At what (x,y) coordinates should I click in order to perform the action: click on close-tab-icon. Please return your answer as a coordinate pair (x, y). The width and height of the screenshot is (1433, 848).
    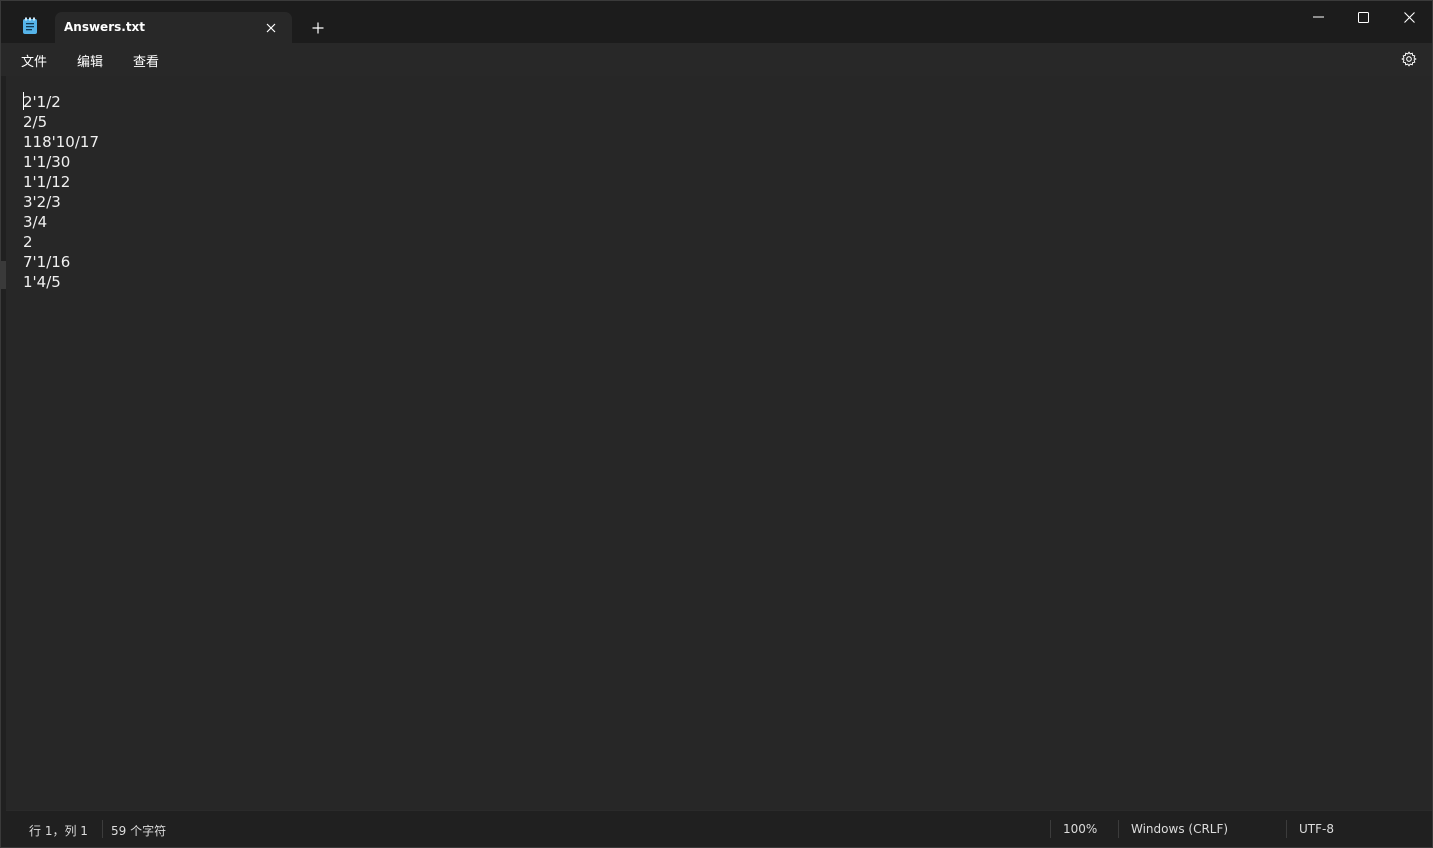
    Looking at the image, I should click on (271, 28).